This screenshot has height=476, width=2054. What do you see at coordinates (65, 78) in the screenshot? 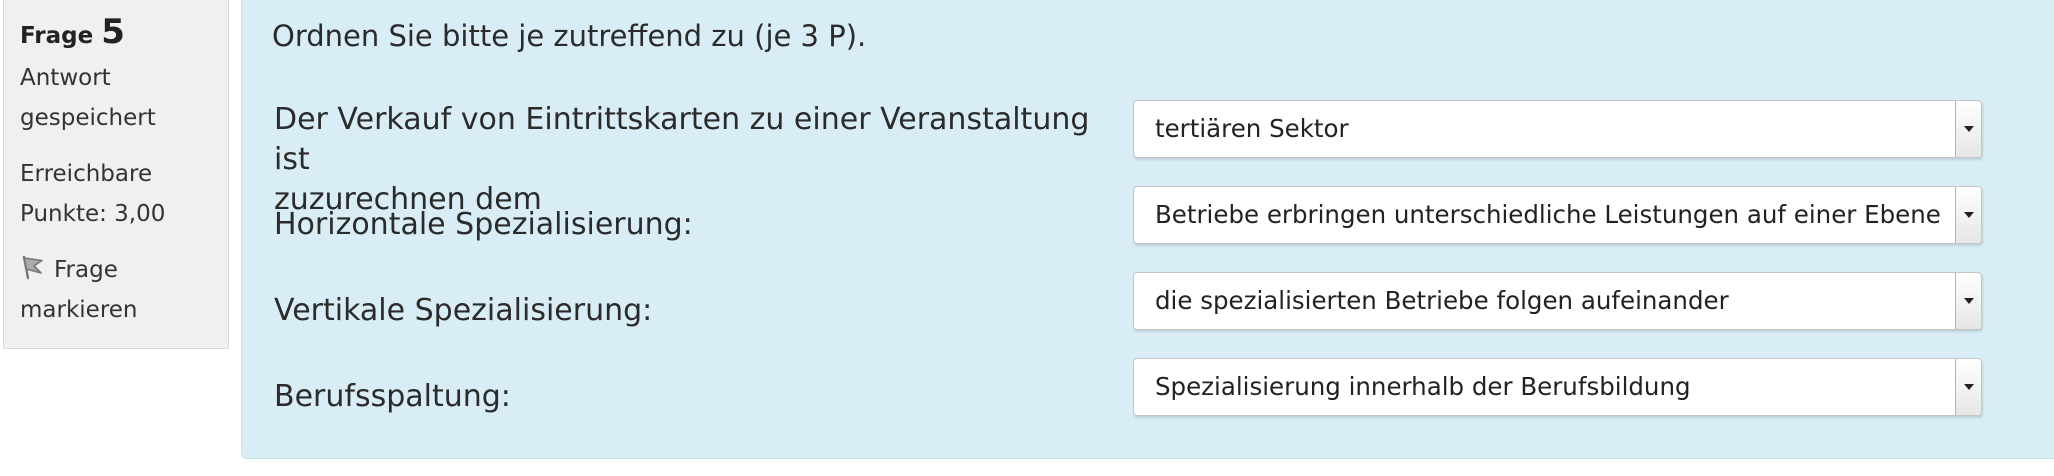
I see `answer-status-line1: Antwort` at bounding box center [65, 78].